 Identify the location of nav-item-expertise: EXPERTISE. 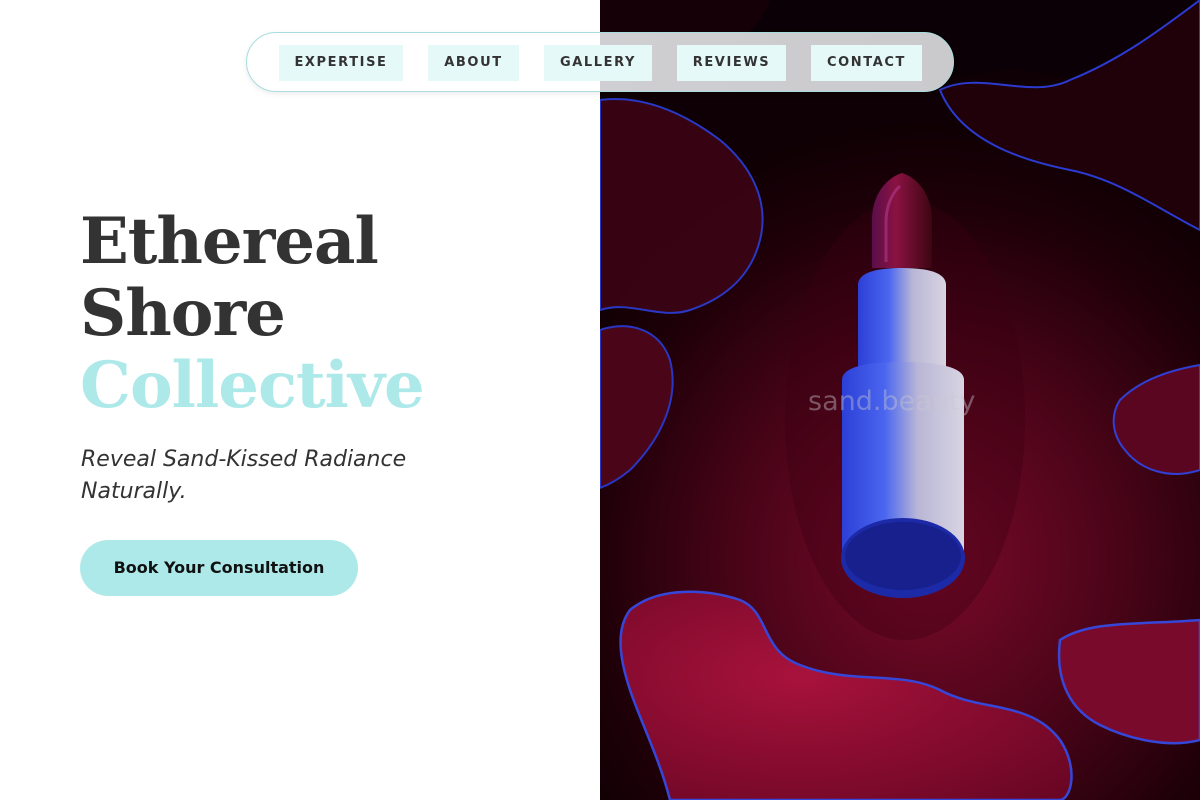
(341, 63).